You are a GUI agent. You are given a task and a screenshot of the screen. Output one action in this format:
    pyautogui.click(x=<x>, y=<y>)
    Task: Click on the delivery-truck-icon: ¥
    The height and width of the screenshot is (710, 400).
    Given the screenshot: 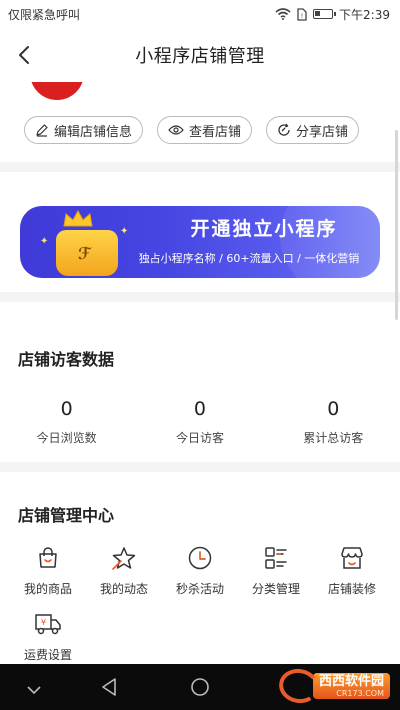 What is the action you would take?
    pyautogui.click(x=48, y=624)
    